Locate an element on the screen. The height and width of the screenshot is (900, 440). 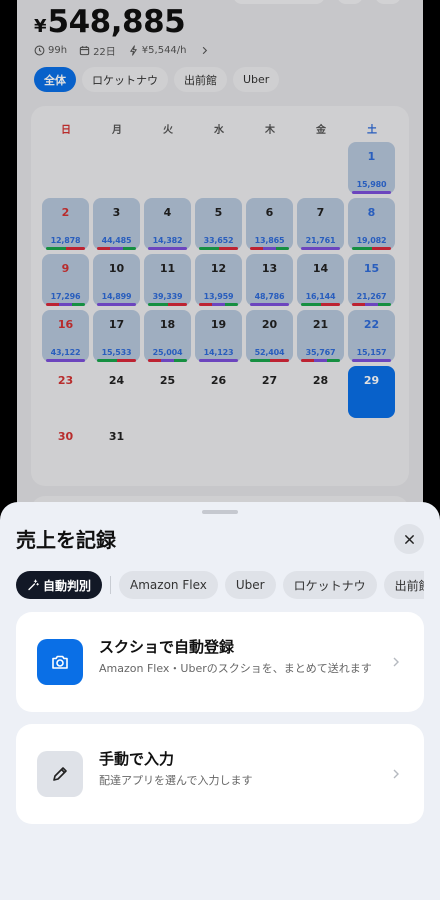
manual-input-option: 手動で入力 配達アプリを選んで入力します is located at coordinates (220, 774).